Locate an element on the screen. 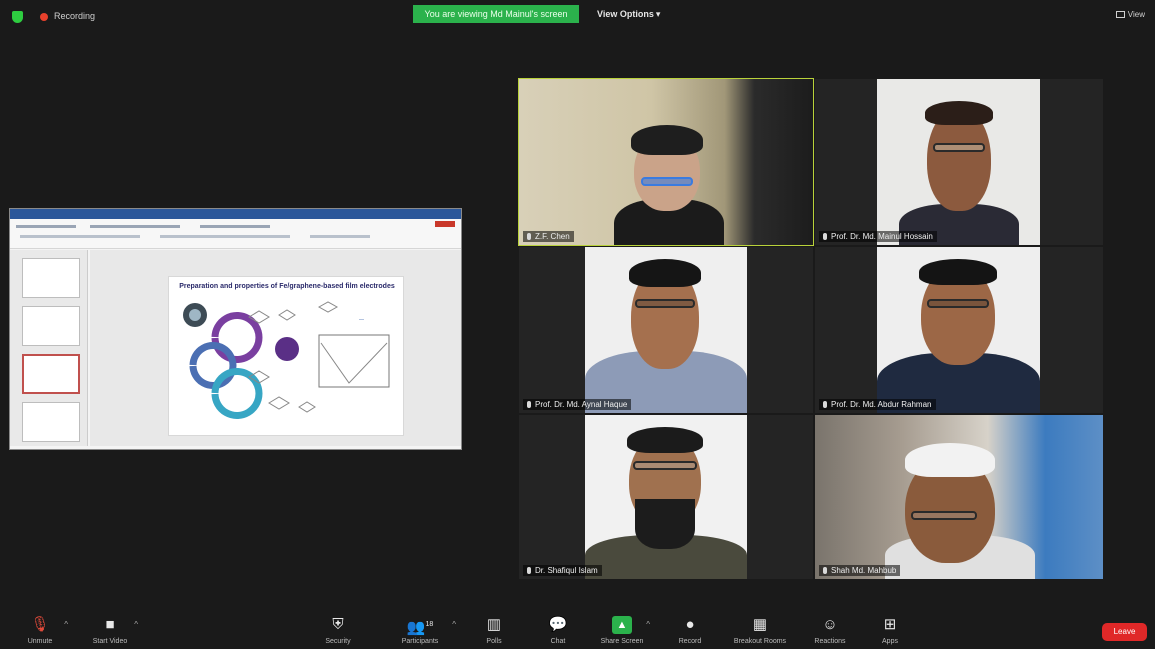 This screenshot has height=649, width=1155. security-button: ⛨ Security is located at coordinates (338, 630).